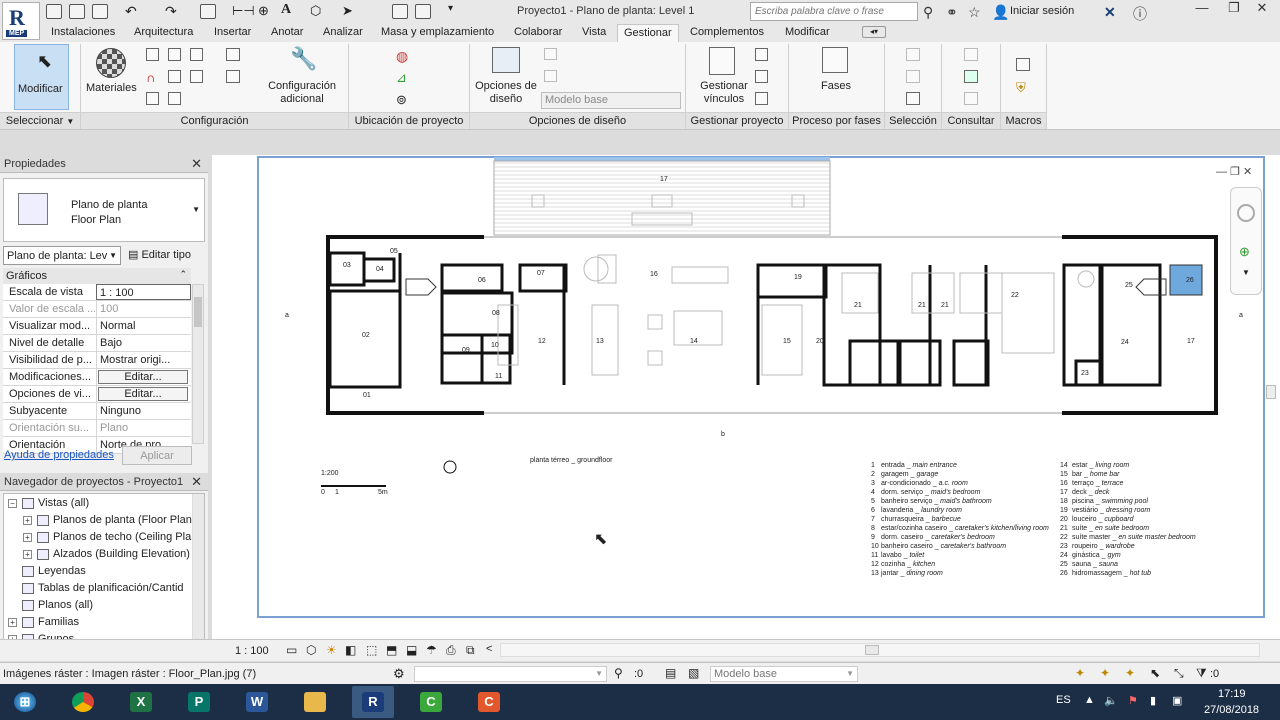 This screenshot has width=1280, height=720. Describe the element at coordinates (618, 673) in the screenshot. I see `editable-only-icon: ⚲` at that location.